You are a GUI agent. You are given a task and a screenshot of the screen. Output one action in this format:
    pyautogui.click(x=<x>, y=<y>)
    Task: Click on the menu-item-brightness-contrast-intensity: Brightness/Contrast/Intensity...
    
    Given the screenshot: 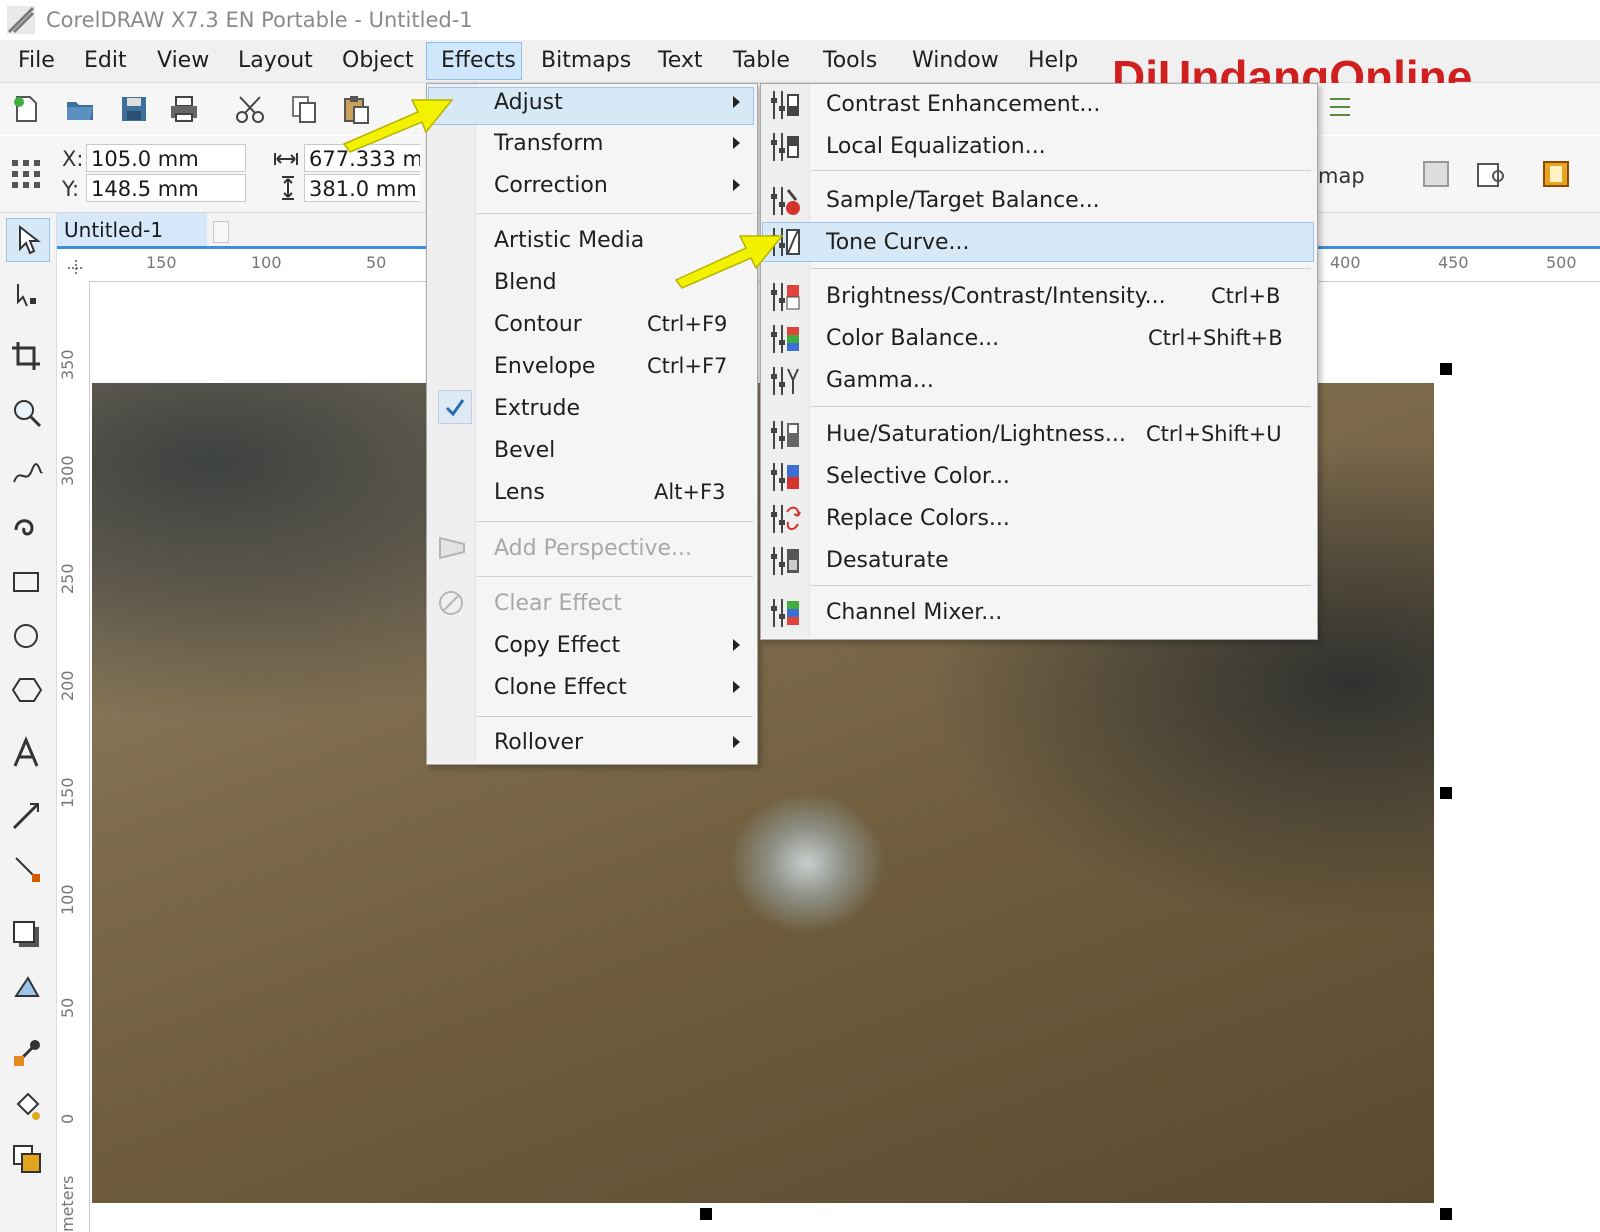 What is the action you would take?
    pyautogui.click(x=996, y=296)
    